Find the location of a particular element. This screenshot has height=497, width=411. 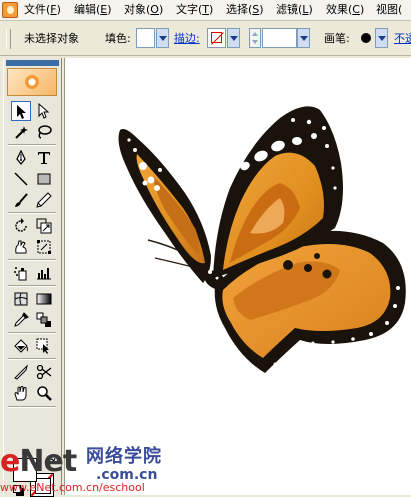

stroke-dropdown-button is located at coordinates (233, 38).